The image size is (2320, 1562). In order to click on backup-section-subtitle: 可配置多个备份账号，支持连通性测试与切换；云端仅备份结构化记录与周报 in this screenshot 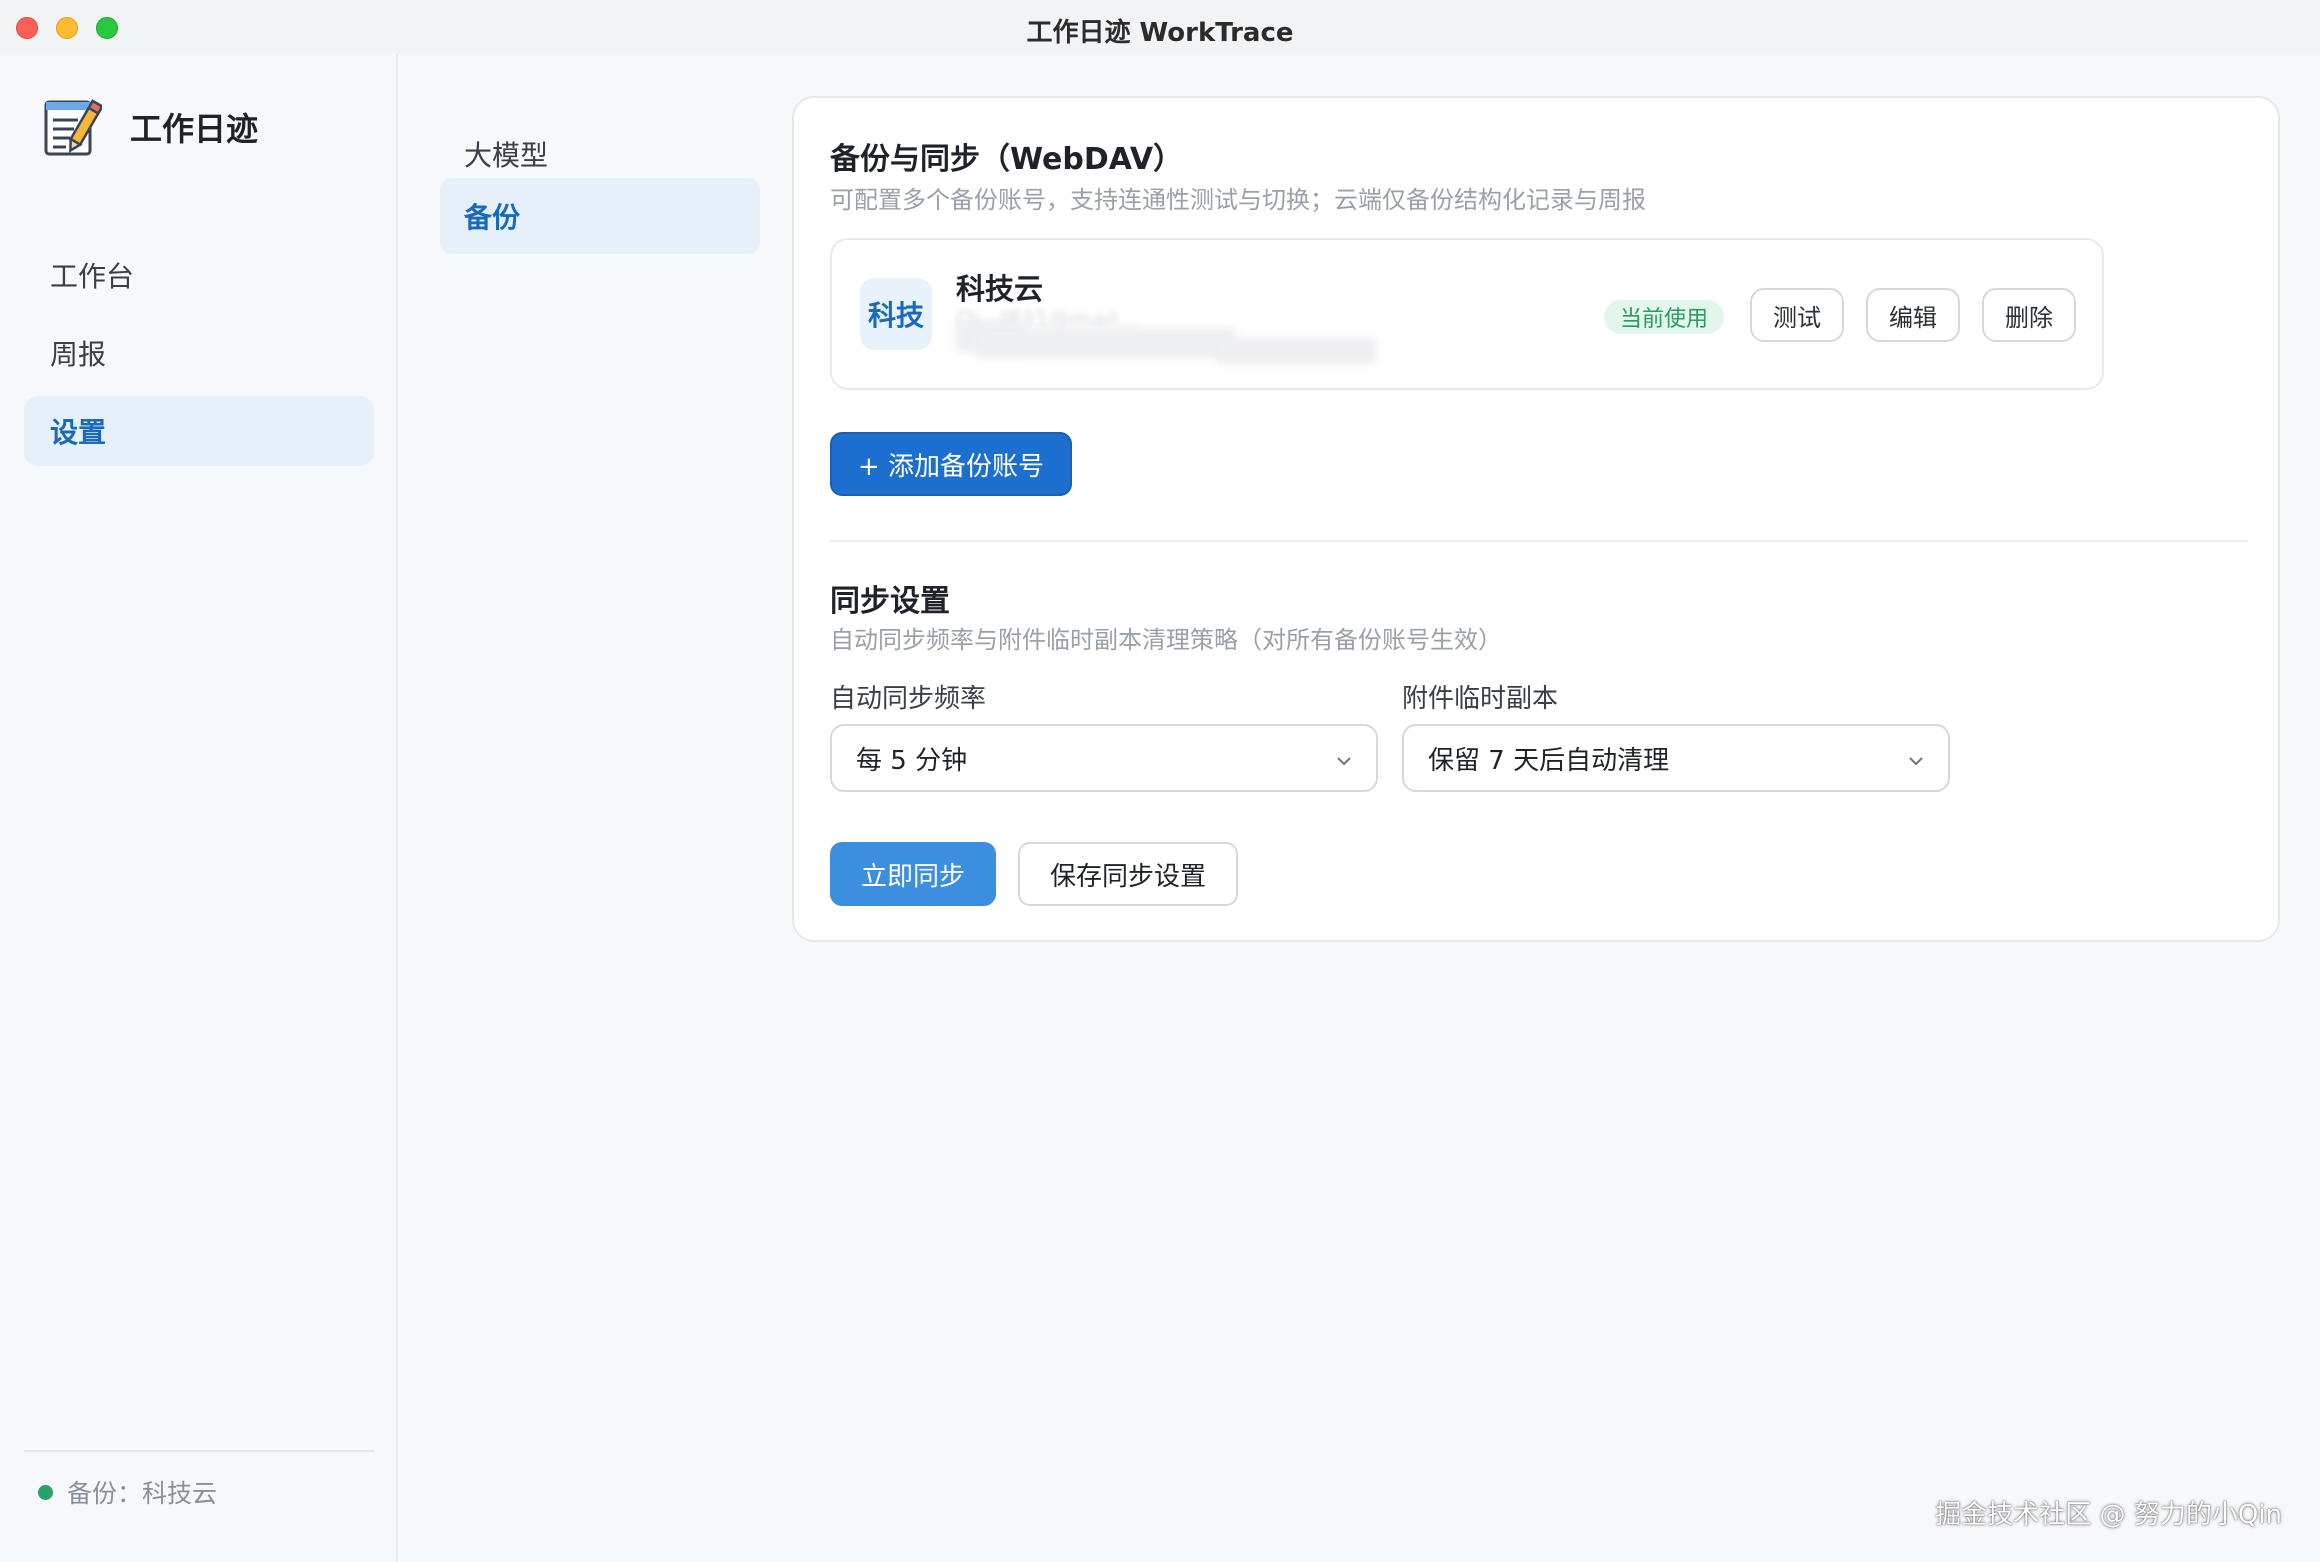, I will do `click(1238, 200)`.